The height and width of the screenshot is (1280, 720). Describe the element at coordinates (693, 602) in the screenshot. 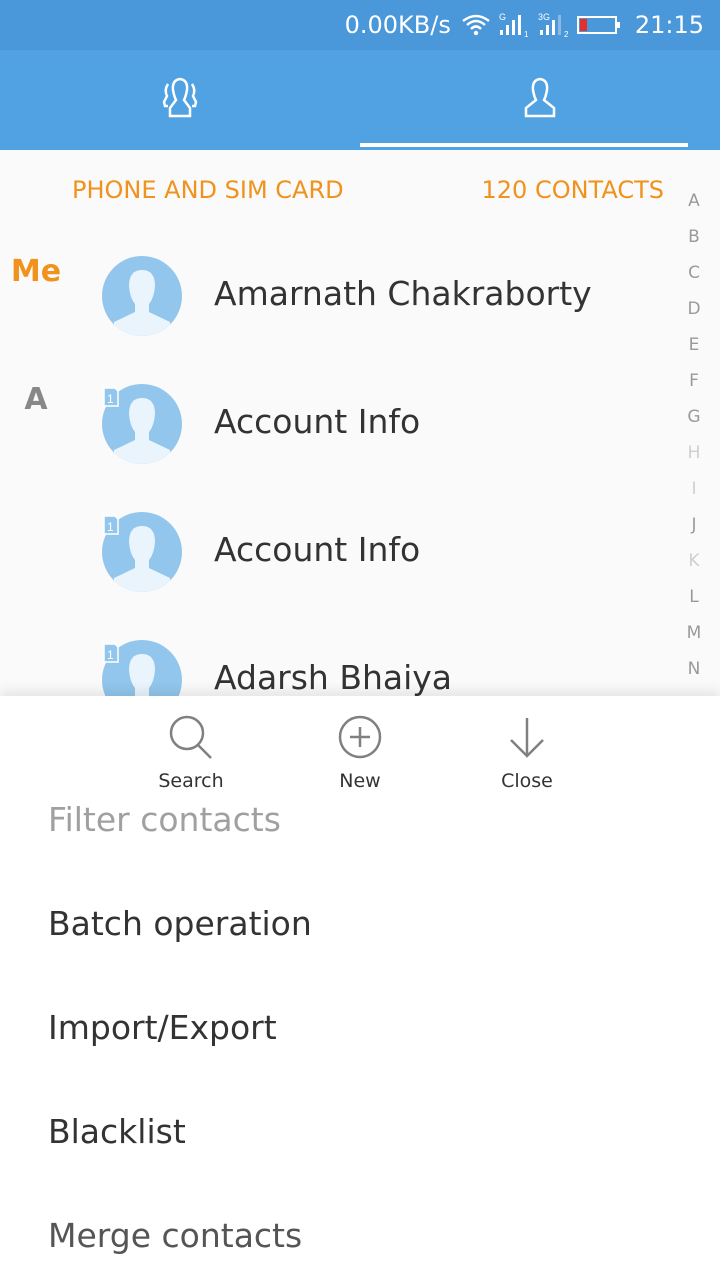

I see `index-letter: L` at that location.